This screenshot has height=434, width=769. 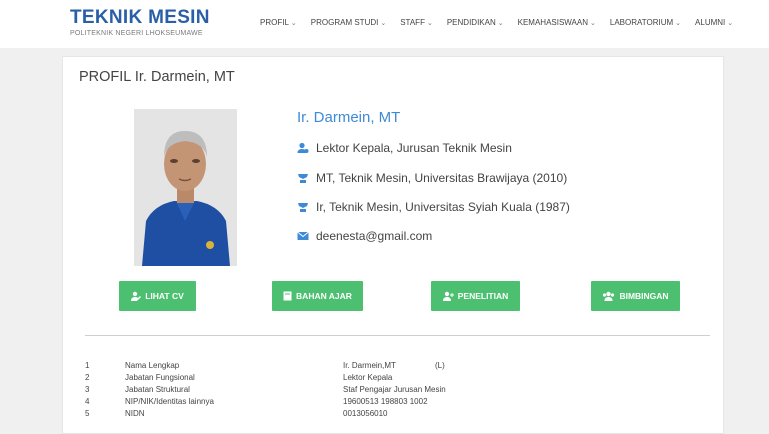 I want to click on profile-photo, so click(x=185, y=187).